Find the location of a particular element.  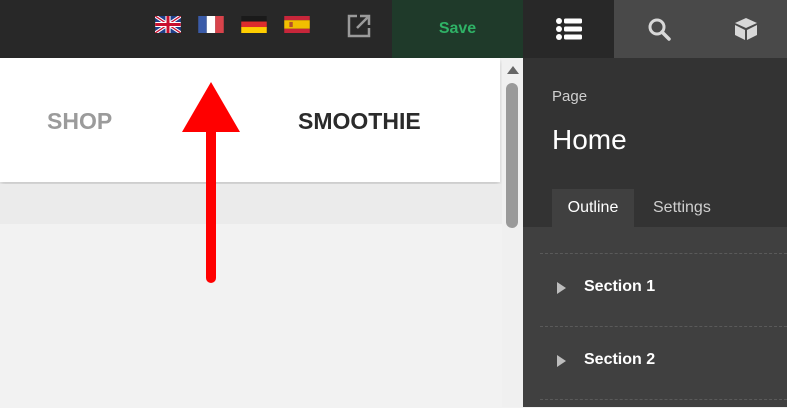

nav-item-smoothie: SMOOTHIE is located at coordinates (359, 121).